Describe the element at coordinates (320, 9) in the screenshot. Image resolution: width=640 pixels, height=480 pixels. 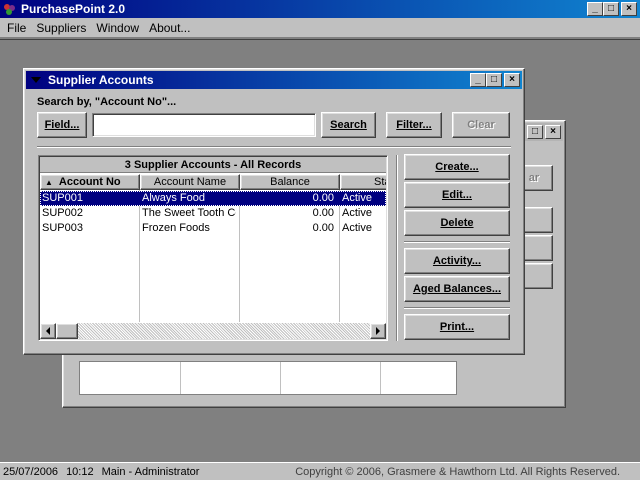
I see `app-titlebar: PurchasePoint 2.0 _ □ ×` at that location.